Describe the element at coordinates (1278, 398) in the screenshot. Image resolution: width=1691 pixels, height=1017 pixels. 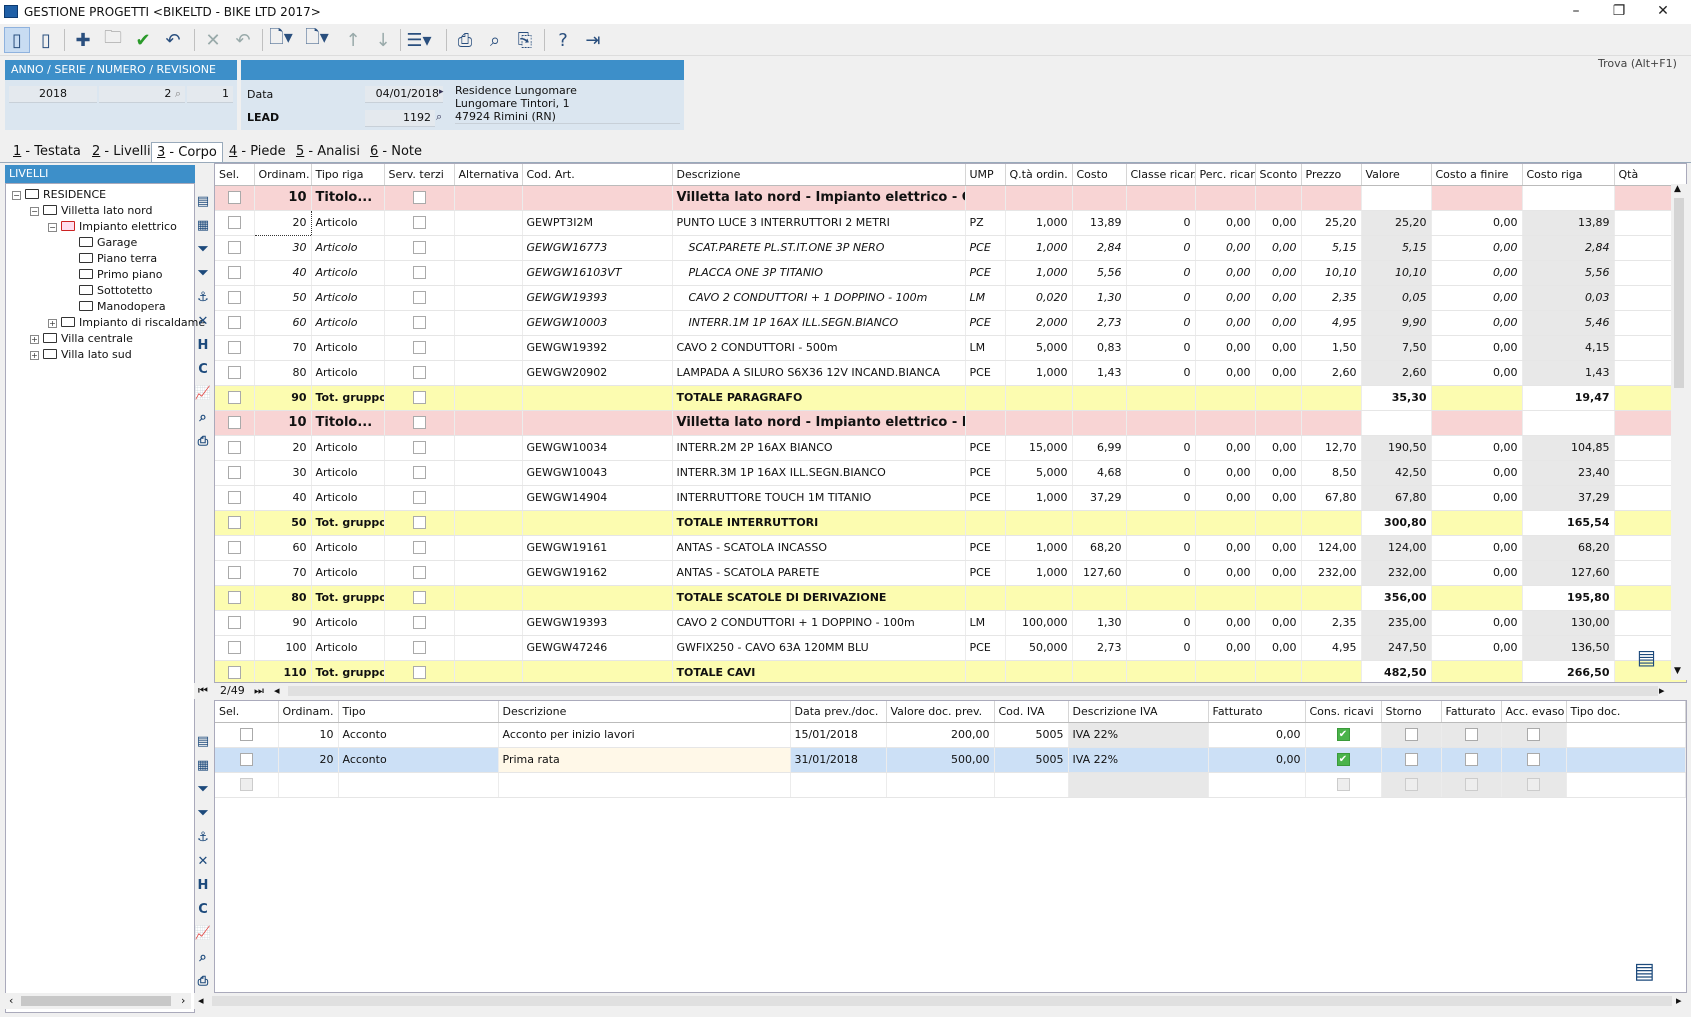
I see `cell-sc` at that location.